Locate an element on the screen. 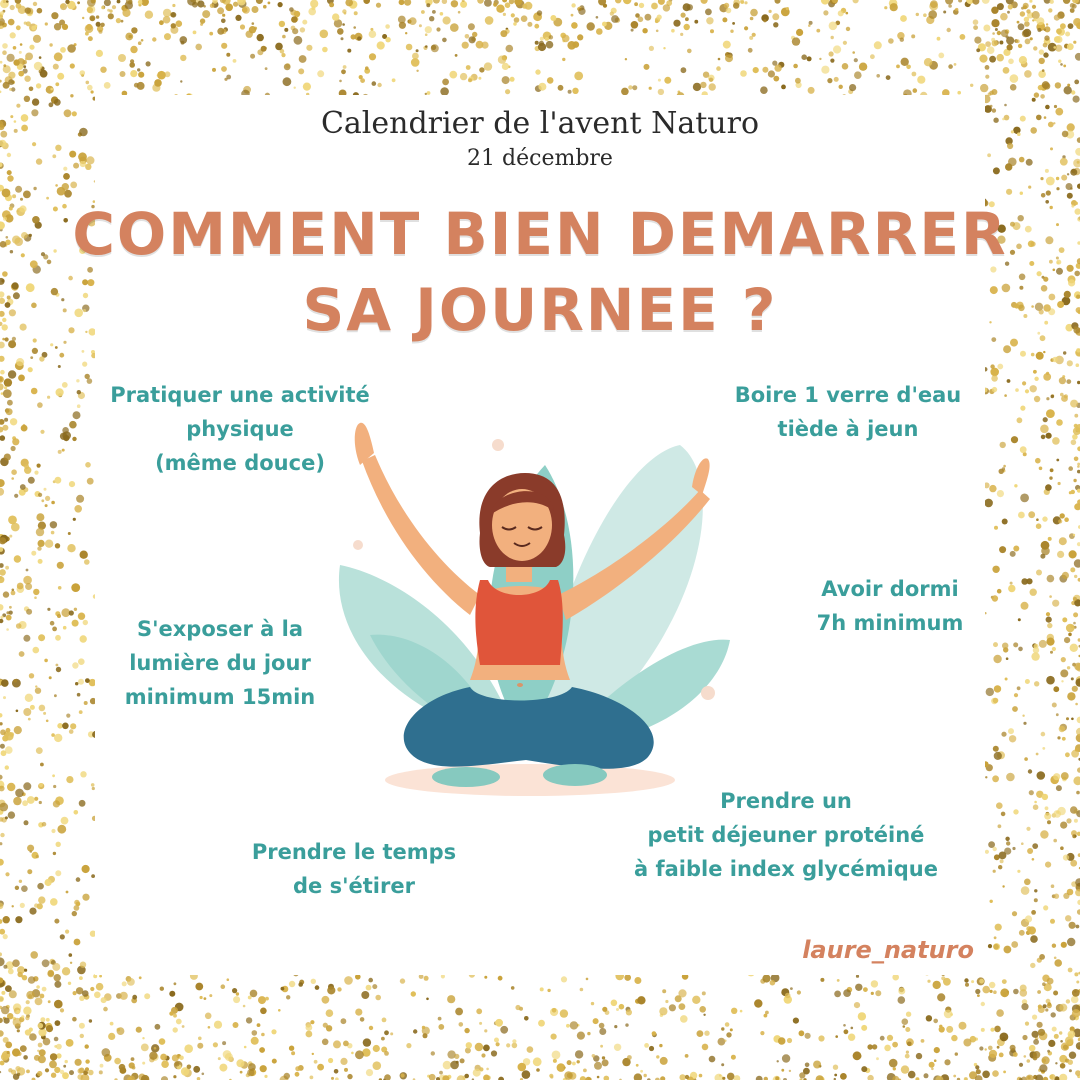 The width and height of the screenshot is (1080, 1080). tip-line: Avoir dormi is located at coordinates (890, 589).